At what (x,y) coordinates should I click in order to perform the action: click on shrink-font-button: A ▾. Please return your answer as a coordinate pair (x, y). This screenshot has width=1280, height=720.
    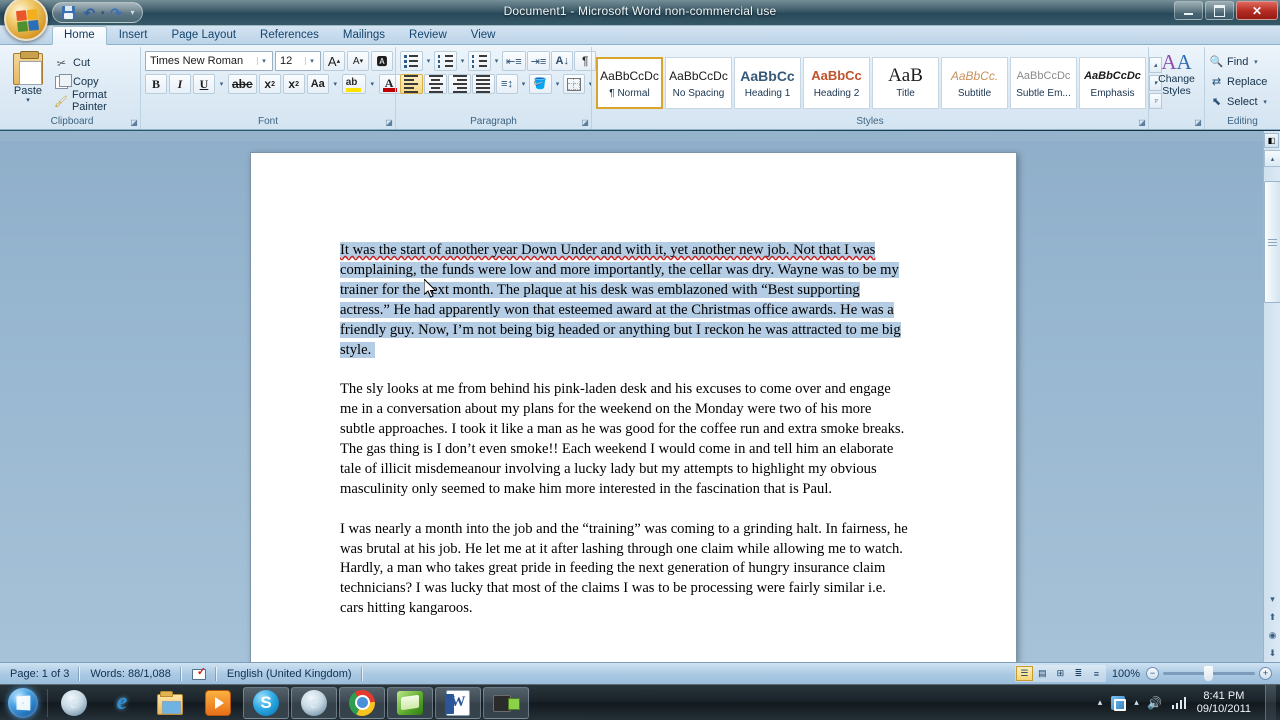
    Looking at the image, I should click on (358, 61).